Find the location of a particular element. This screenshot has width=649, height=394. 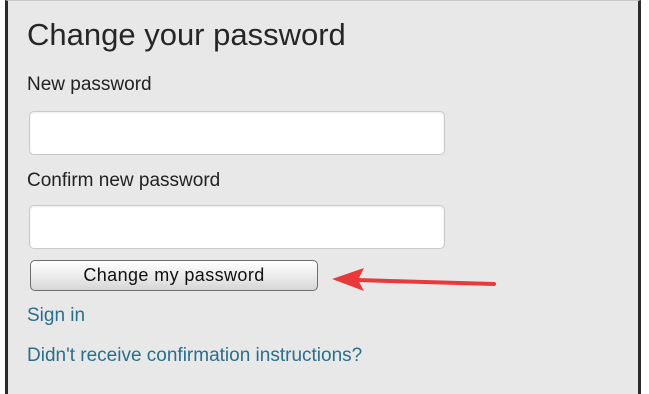

sign-in-link: Sign in is located at coordinates (56, 316).